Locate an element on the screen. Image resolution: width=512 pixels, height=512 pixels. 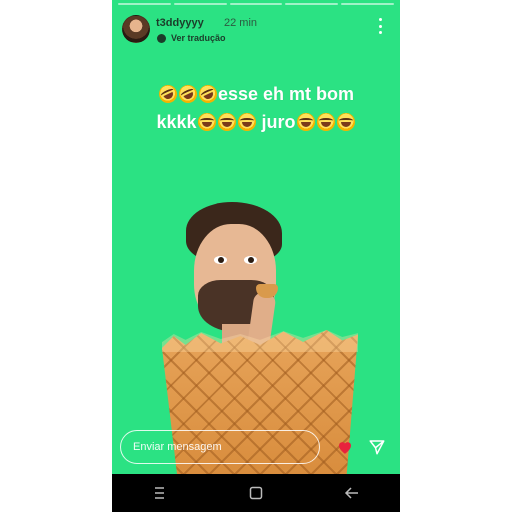
story-progress-bar is located at coordinates (256, 4).